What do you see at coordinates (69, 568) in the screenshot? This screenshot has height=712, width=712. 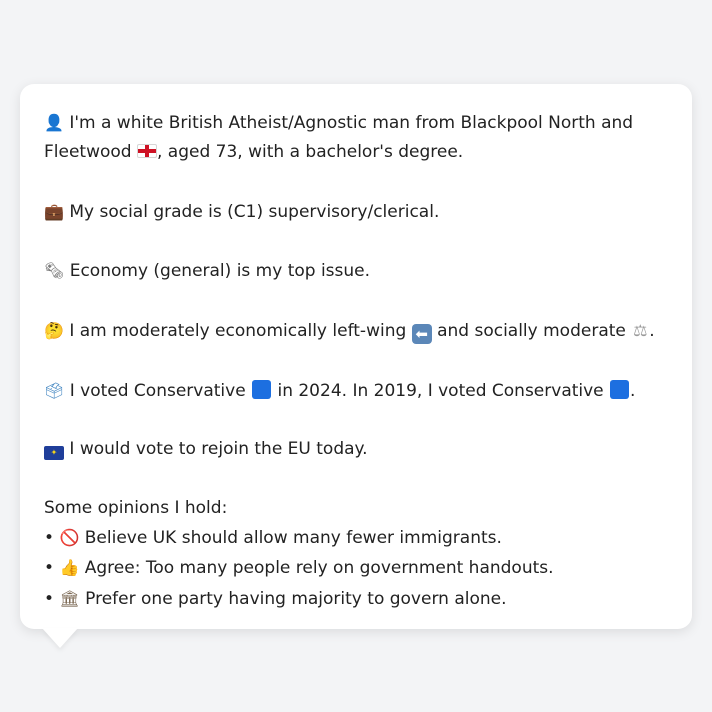 I see `thumbs-up-icon: 👍` at bounding box center [69, 568].